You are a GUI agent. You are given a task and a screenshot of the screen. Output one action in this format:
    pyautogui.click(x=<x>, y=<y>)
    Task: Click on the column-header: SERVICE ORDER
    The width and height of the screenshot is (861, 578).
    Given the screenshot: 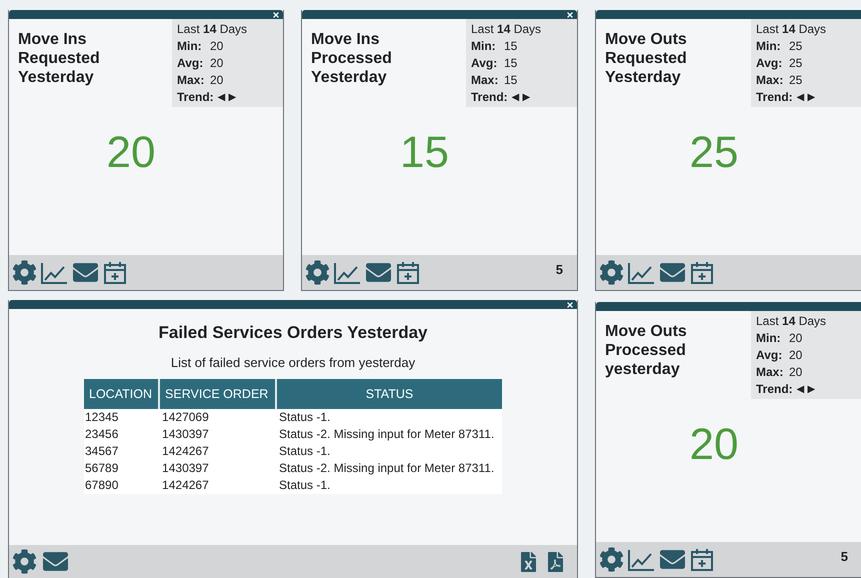 What is the action you would take?
    pyautogui.click(x=217, y=394)
    